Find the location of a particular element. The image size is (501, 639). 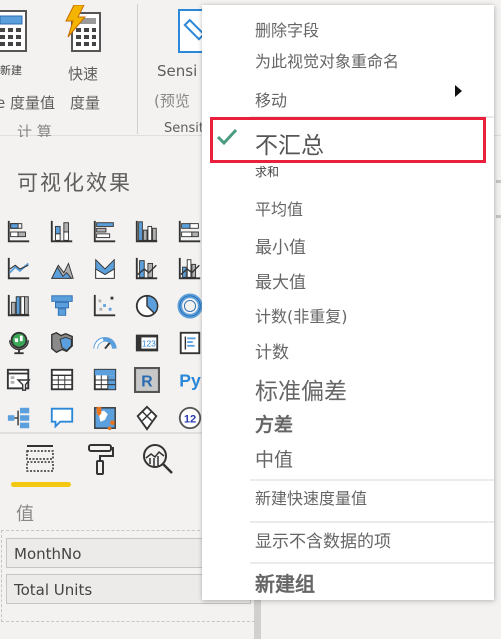

menu-item-show-items-with-no-data: 显示不含数据的项 is located at coordinates (323, 539).